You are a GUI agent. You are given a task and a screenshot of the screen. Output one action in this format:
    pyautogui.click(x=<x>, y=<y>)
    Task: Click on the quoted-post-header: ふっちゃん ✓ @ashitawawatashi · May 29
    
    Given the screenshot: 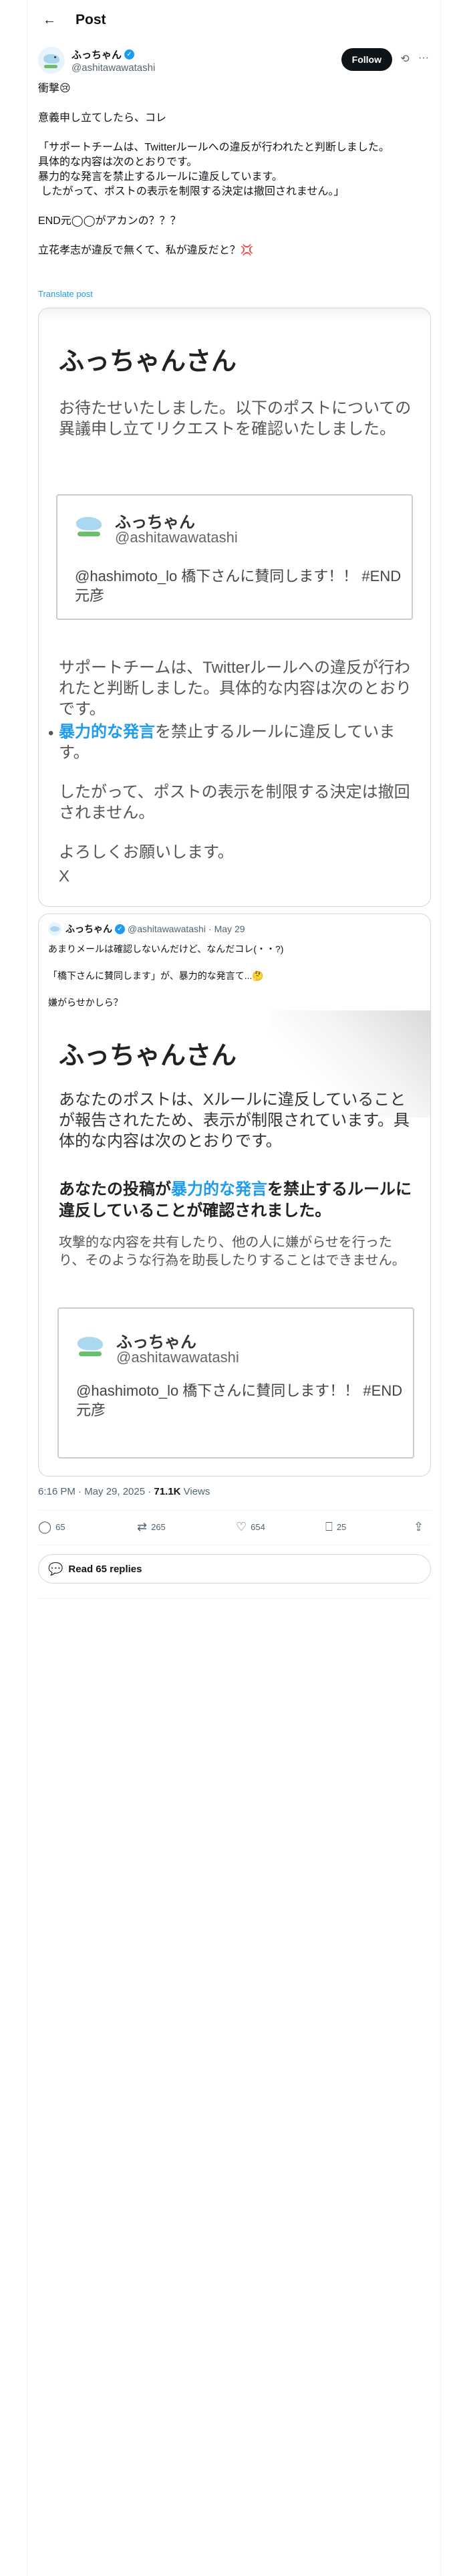 What is the action you would take?
    pyautogui.click(x=146, y=929)
    